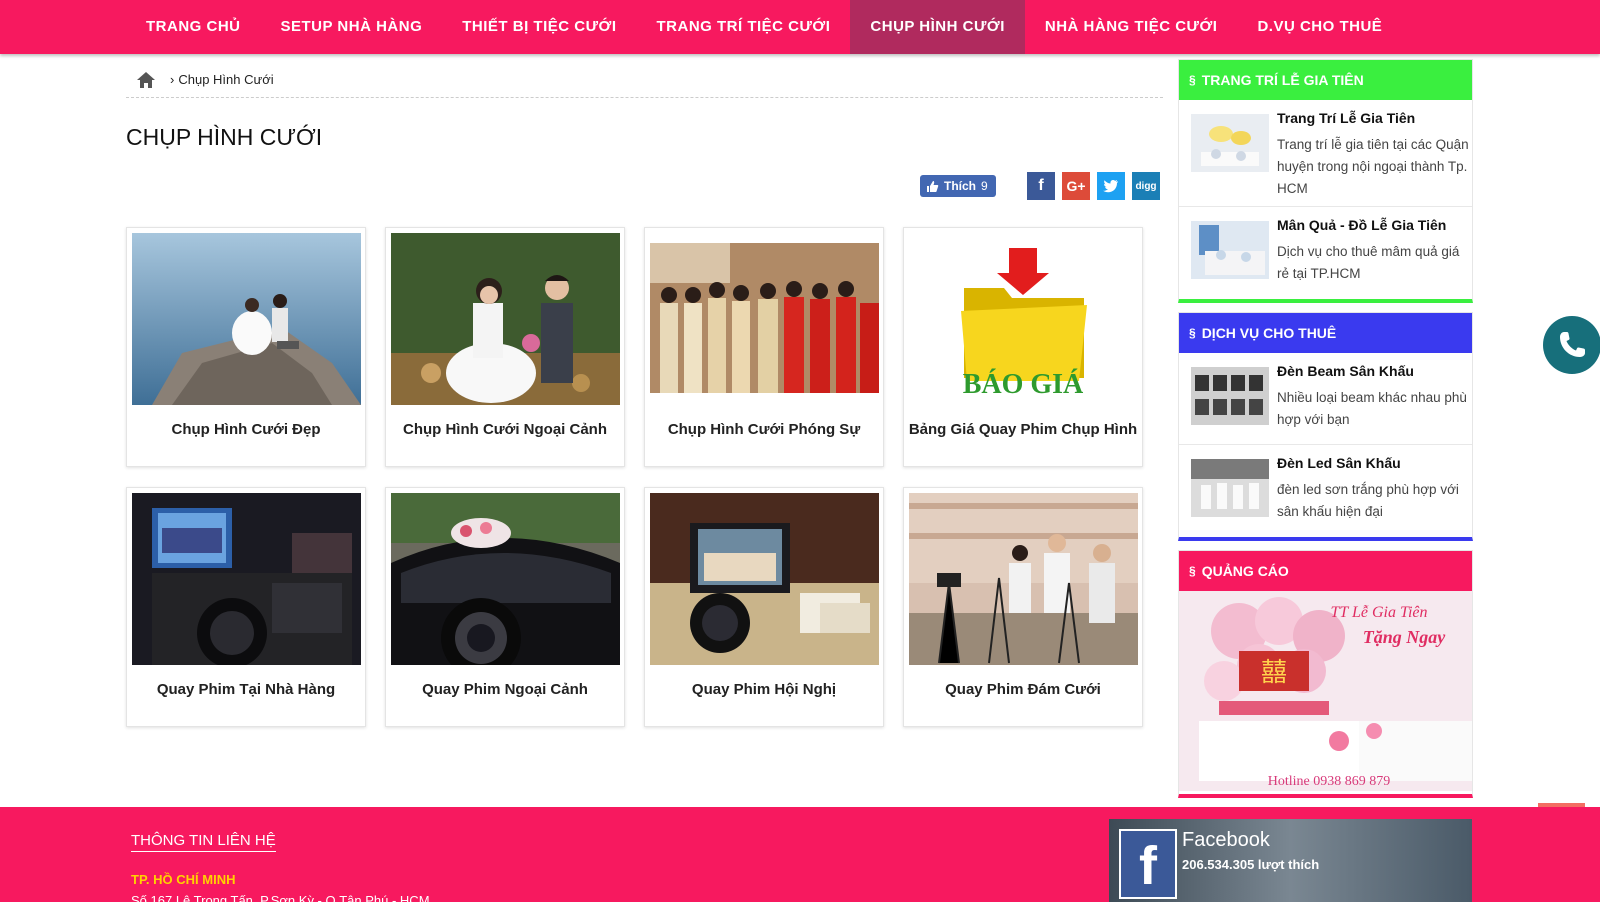 The height and width of the screenshot is (908, 1600). What do you see at coordinates (1345, 371) in the screenshot?
I see `sidebar-item-title: Đèn Beam Sân Khấu` at bounding box center [1345, 371].